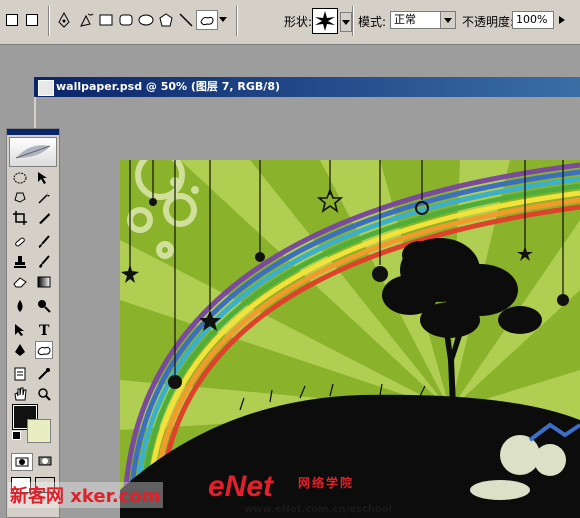  I want to click on slice-icon, so click(44, 218).